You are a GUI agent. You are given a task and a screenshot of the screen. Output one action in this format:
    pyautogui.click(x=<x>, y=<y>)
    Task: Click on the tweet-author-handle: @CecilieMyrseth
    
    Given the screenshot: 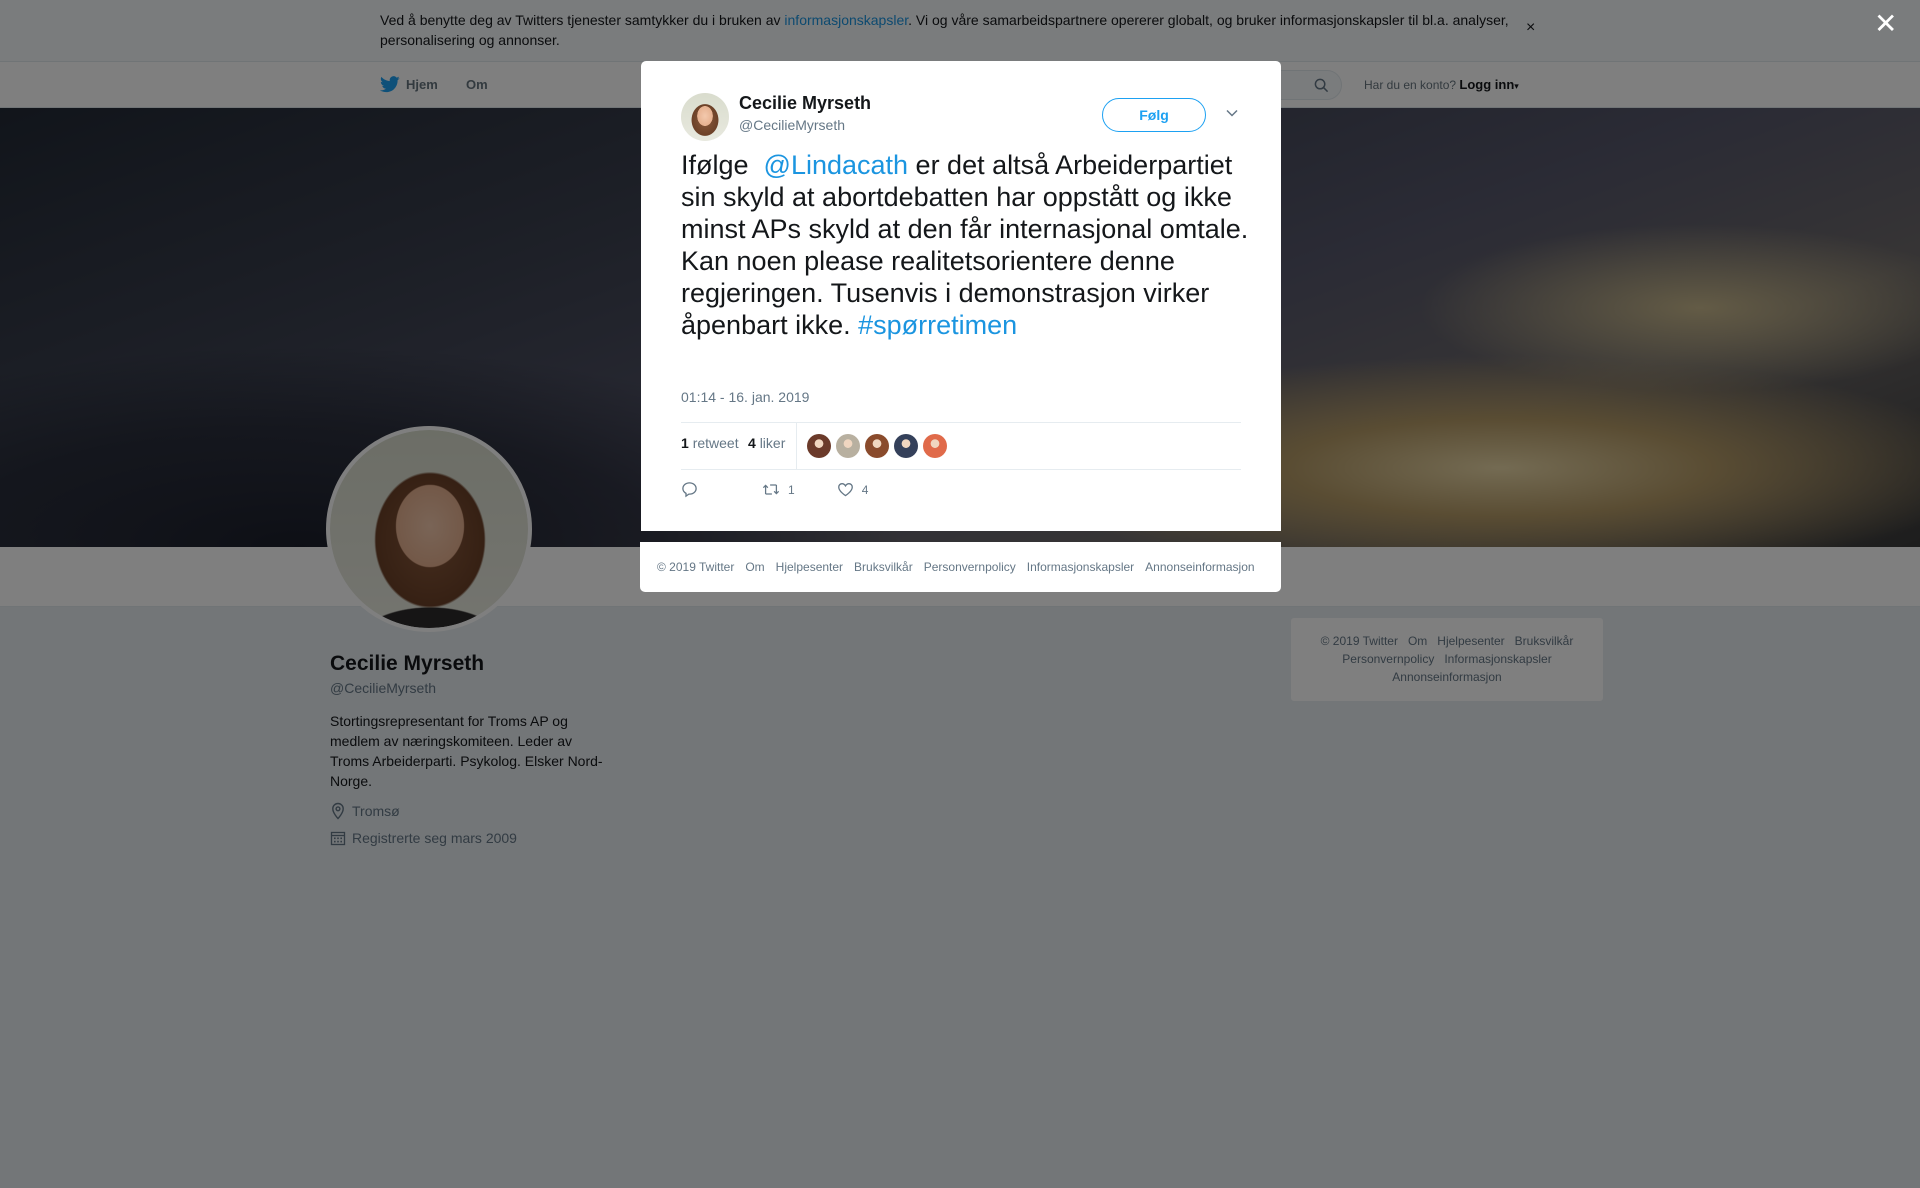 What is the action you would take?
    pyautogui.click(x=792, y=125)
    